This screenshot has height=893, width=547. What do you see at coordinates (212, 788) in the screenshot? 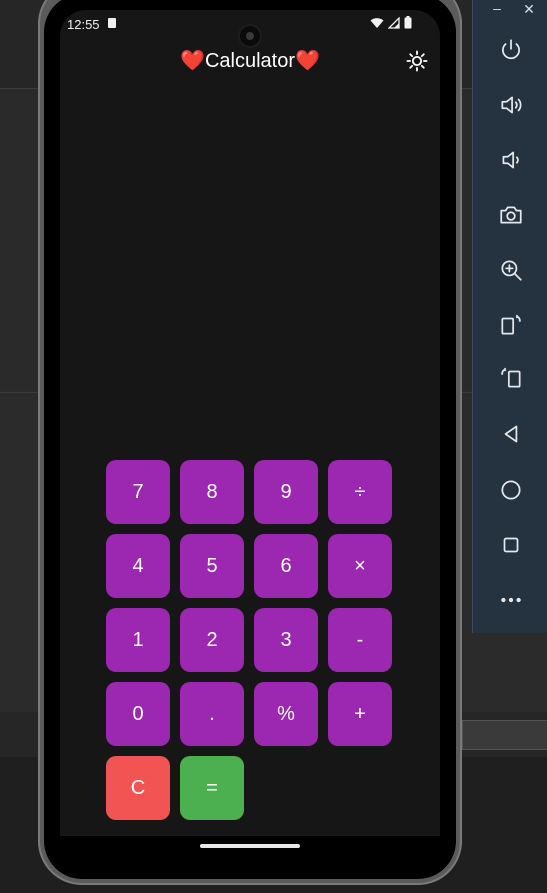
I see `key-equals: =` at bounding box center [212, 788].